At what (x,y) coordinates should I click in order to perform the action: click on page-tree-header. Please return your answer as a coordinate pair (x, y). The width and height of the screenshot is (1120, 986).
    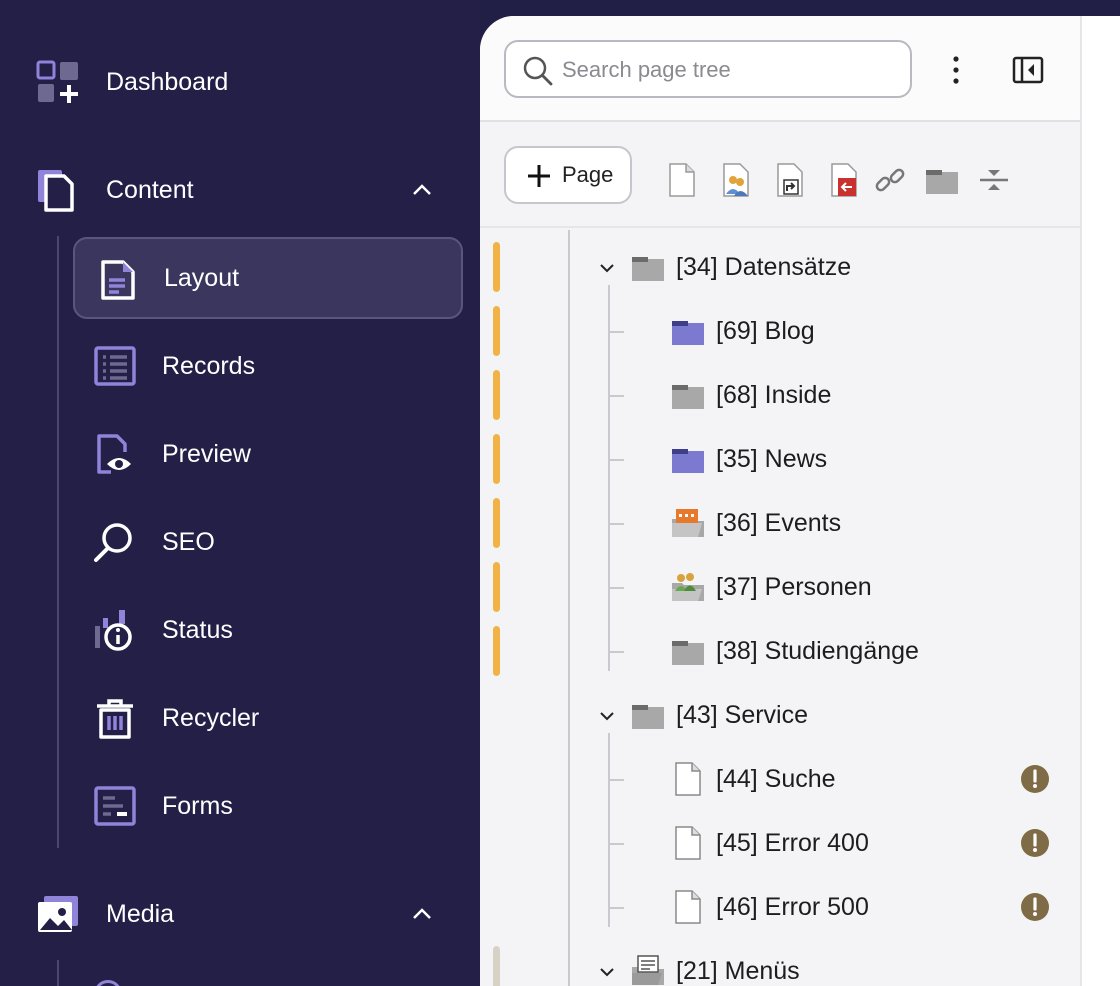
    Looking at the image, I should click on (780, 69).